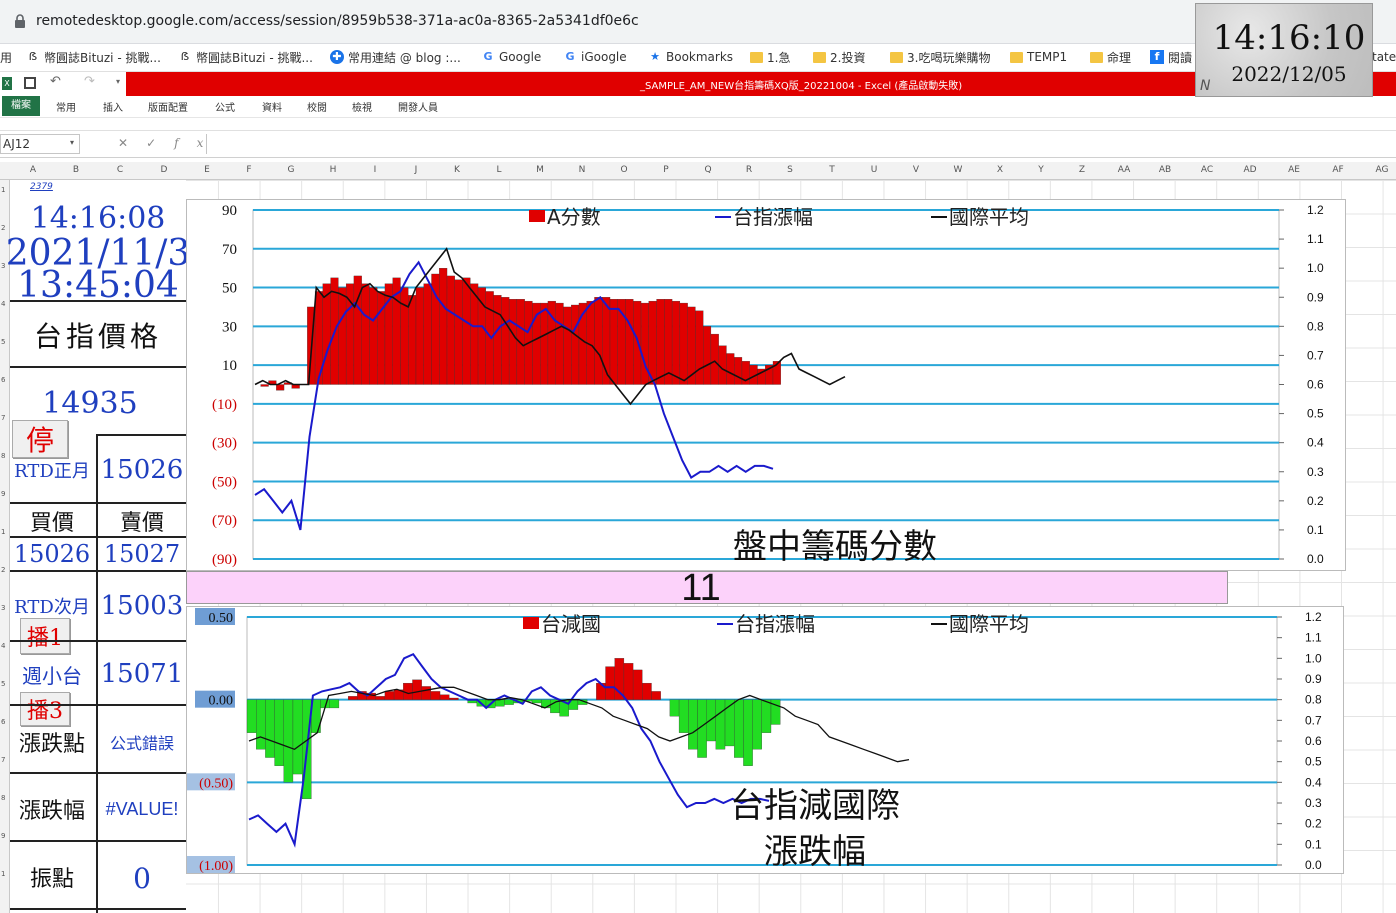 This screenshot has width=1396, height=913. I want to click on column-header: N, so click(582, 170).